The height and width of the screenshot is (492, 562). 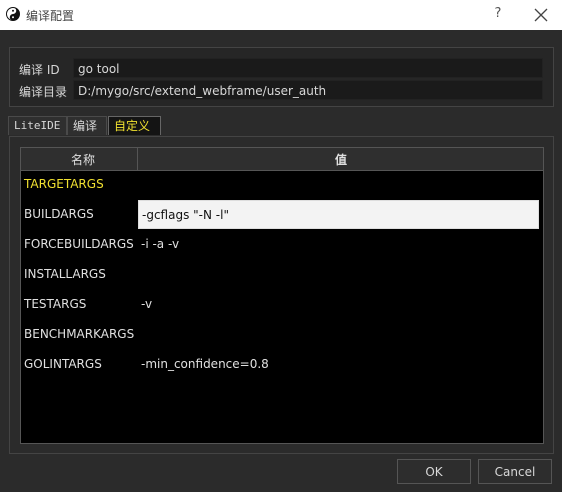 What do you see at coordinates (59, 214) in the screenshot?
I see `row-key: BUILDARGS` at bounding box center [59, 214].